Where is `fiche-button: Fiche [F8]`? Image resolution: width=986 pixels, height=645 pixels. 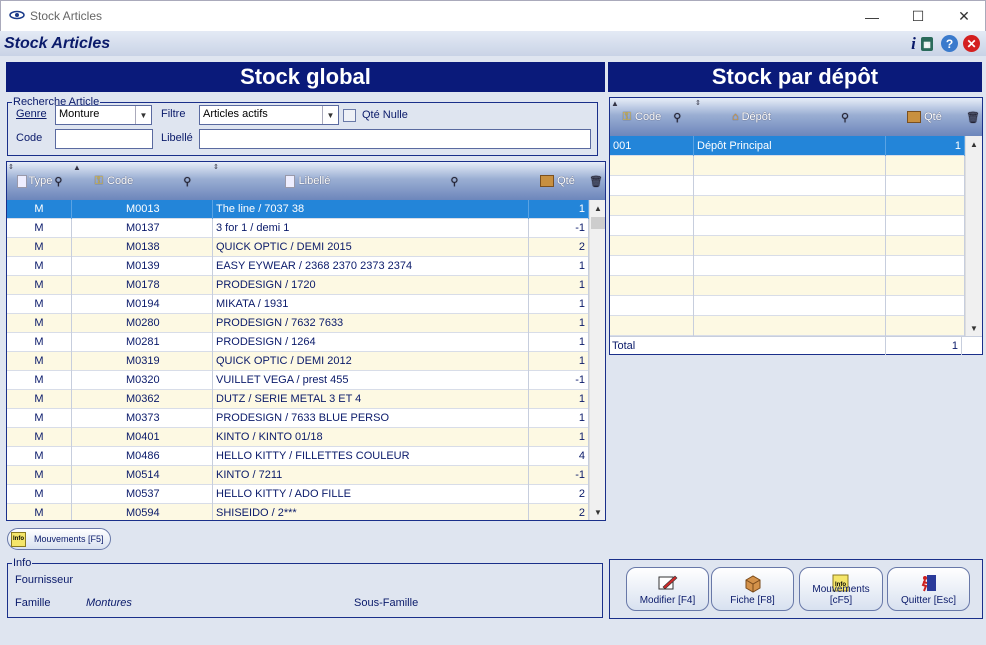 fiche-button: Fiche [F8] is located at coordinates (752, 589).